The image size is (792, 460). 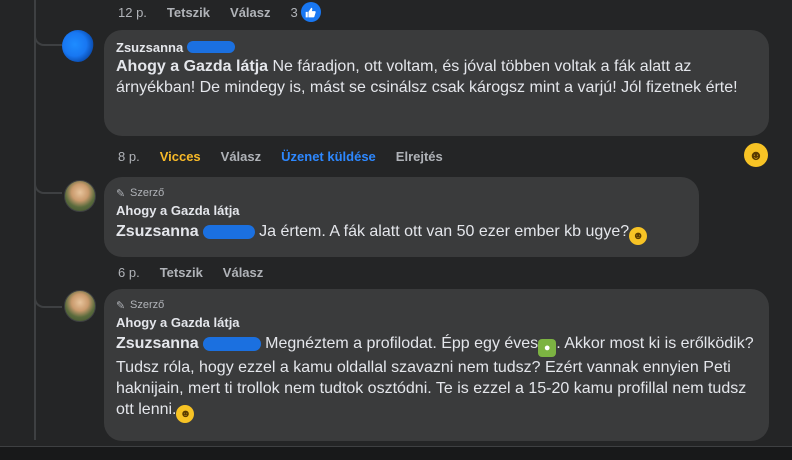 What do you see at coordinates (219, 12) in the screenshot?
I see `comment-actions: 12 p. Tetszik Válasz 3` at bounding box center [219, 12].